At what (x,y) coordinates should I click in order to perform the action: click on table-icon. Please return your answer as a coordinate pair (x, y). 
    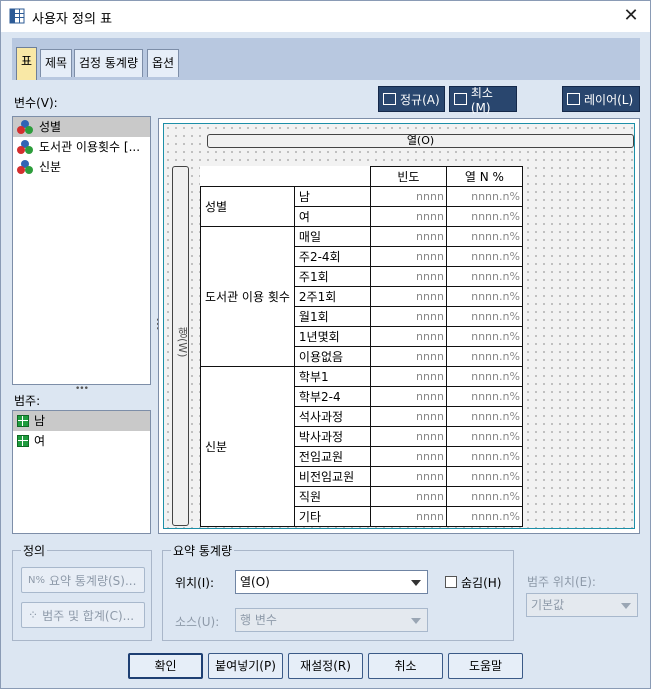
    Looking at the image, I should click on (389, 99).